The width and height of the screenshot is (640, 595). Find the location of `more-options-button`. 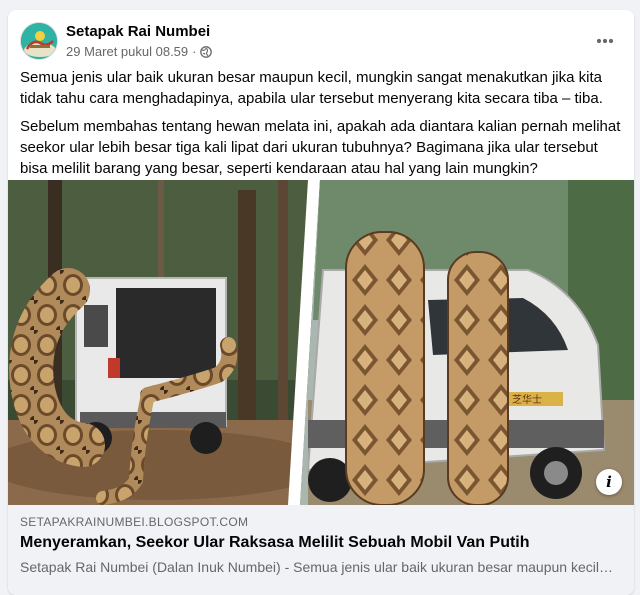

more-options-button is located at coordinates (605, 41).